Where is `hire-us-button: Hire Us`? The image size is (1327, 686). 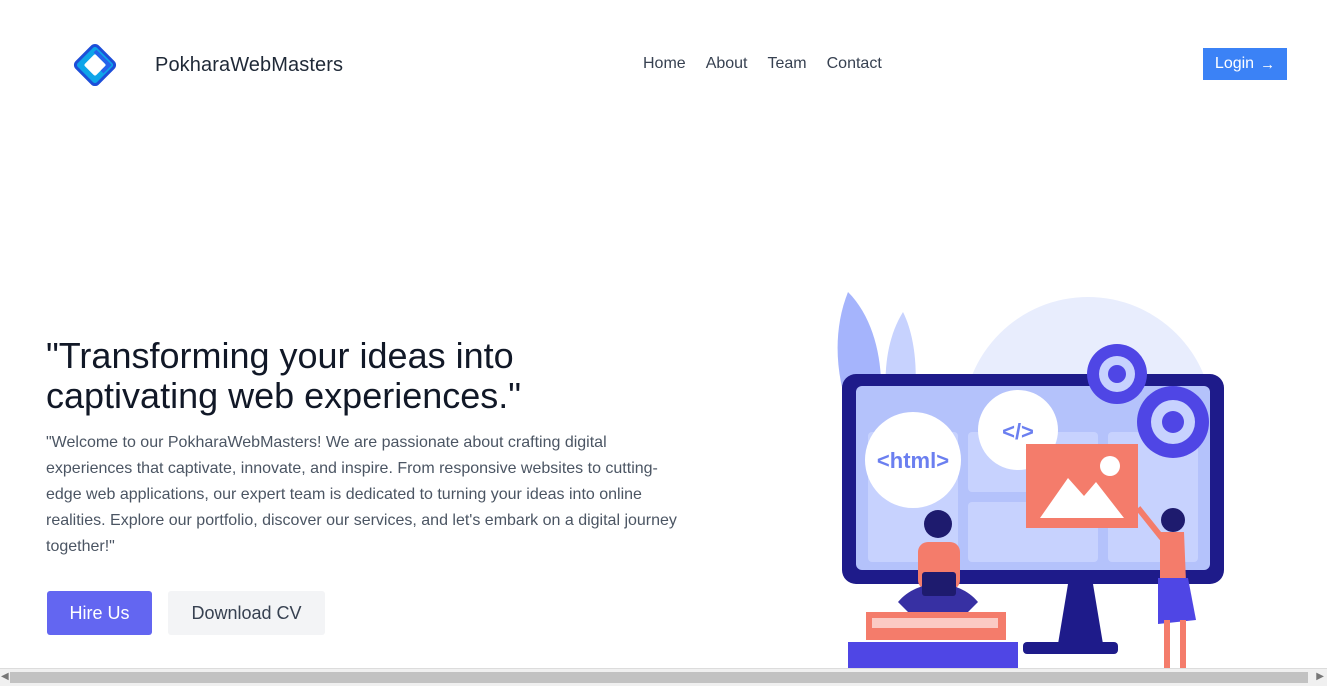
hire-us-button: Hire Us is located at coordinates (99, 613).